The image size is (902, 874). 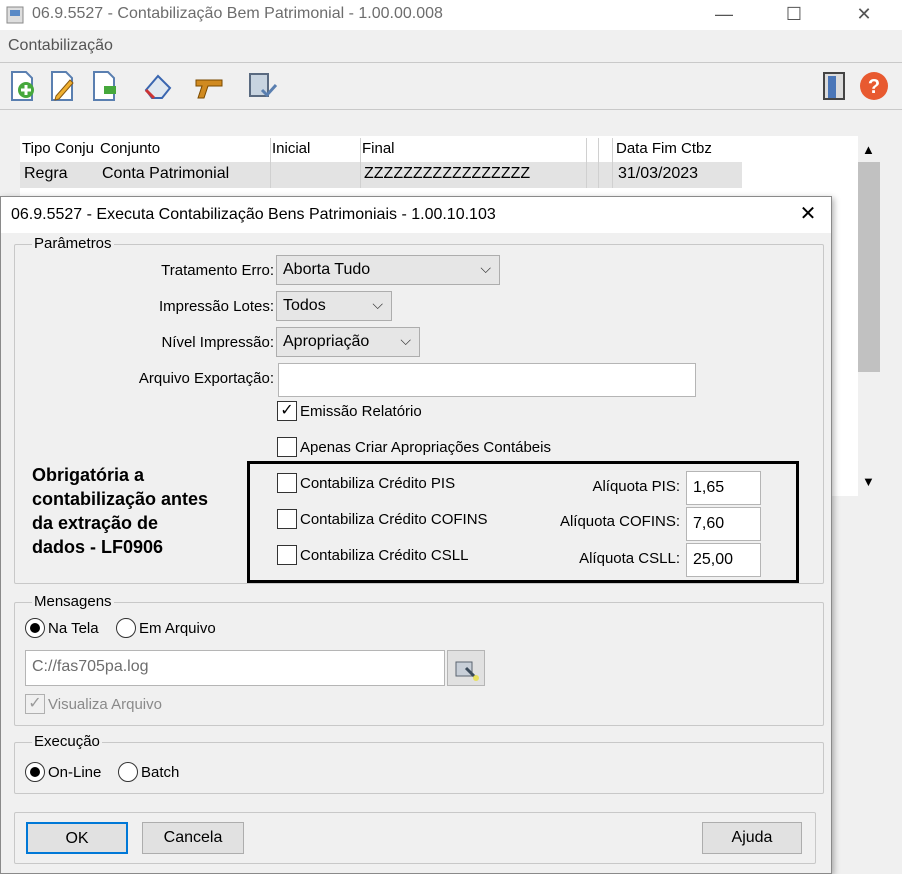 What do you see at coordinates (216, 306) in the screenshot?
I see `impressao-lotes-label: Impressão Lotes:` at bounding box center [216, 306].